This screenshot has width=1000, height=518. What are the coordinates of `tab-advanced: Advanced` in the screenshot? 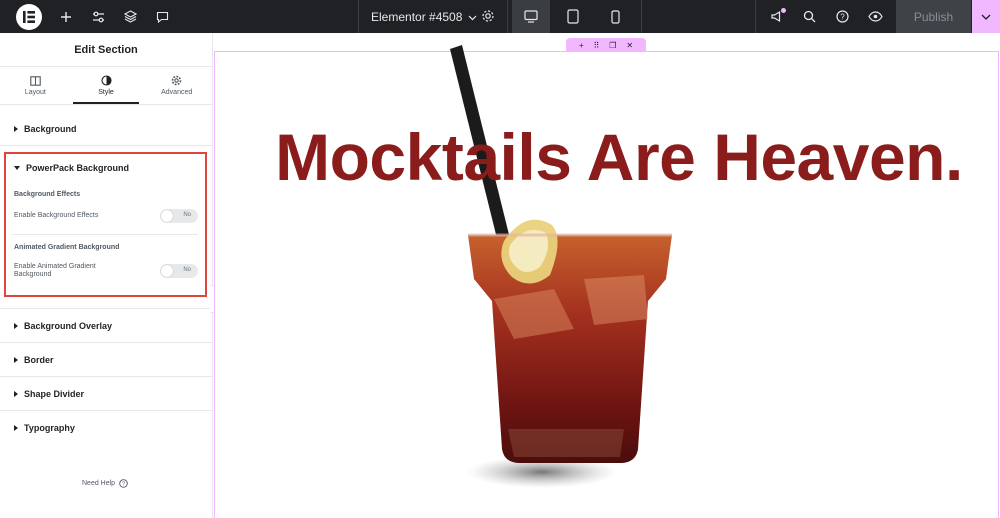 It's located at (176, 85).